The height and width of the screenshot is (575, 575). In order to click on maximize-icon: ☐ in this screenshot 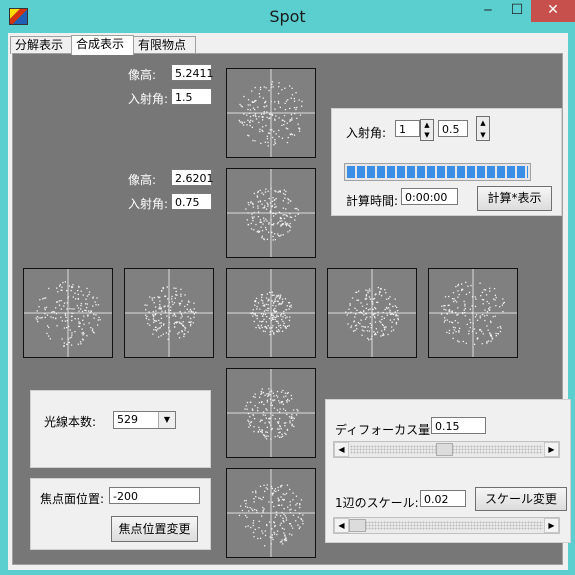, I will do `click(517, 11)`.